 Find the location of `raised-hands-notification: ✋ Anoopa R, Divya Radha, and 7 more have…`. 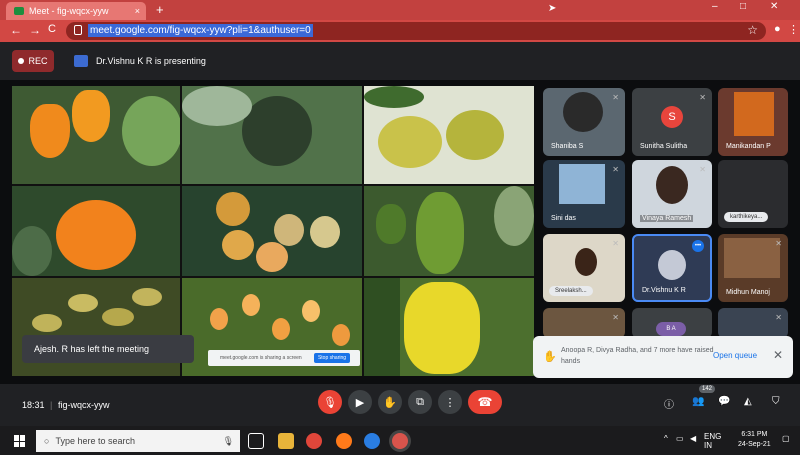

raised-hands-notification: ✋ Anoopa R, Divya Radha, and 7 more have… is located at coordinates (663, 357).